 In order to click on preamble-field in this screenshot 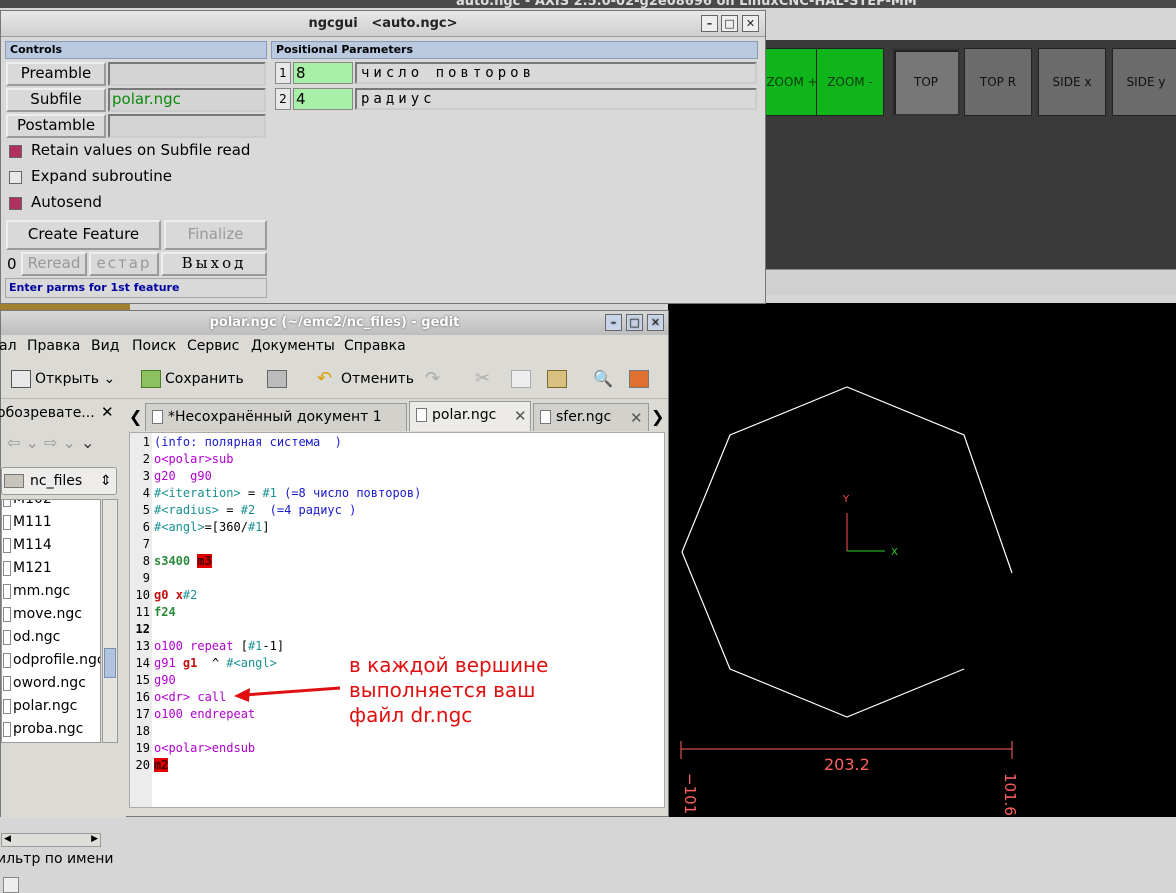, I will do `click(187, 74)`.